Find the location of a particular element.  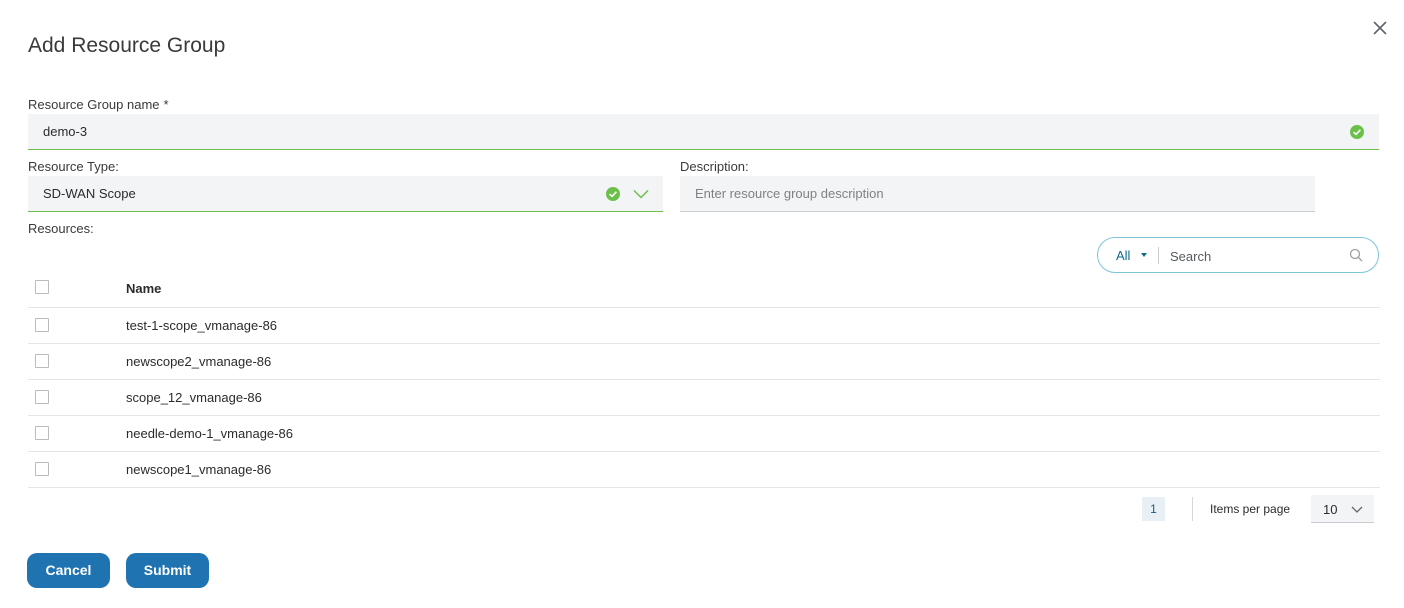

resource-type-label: Resource Type: is located at coordinates (73, 166).